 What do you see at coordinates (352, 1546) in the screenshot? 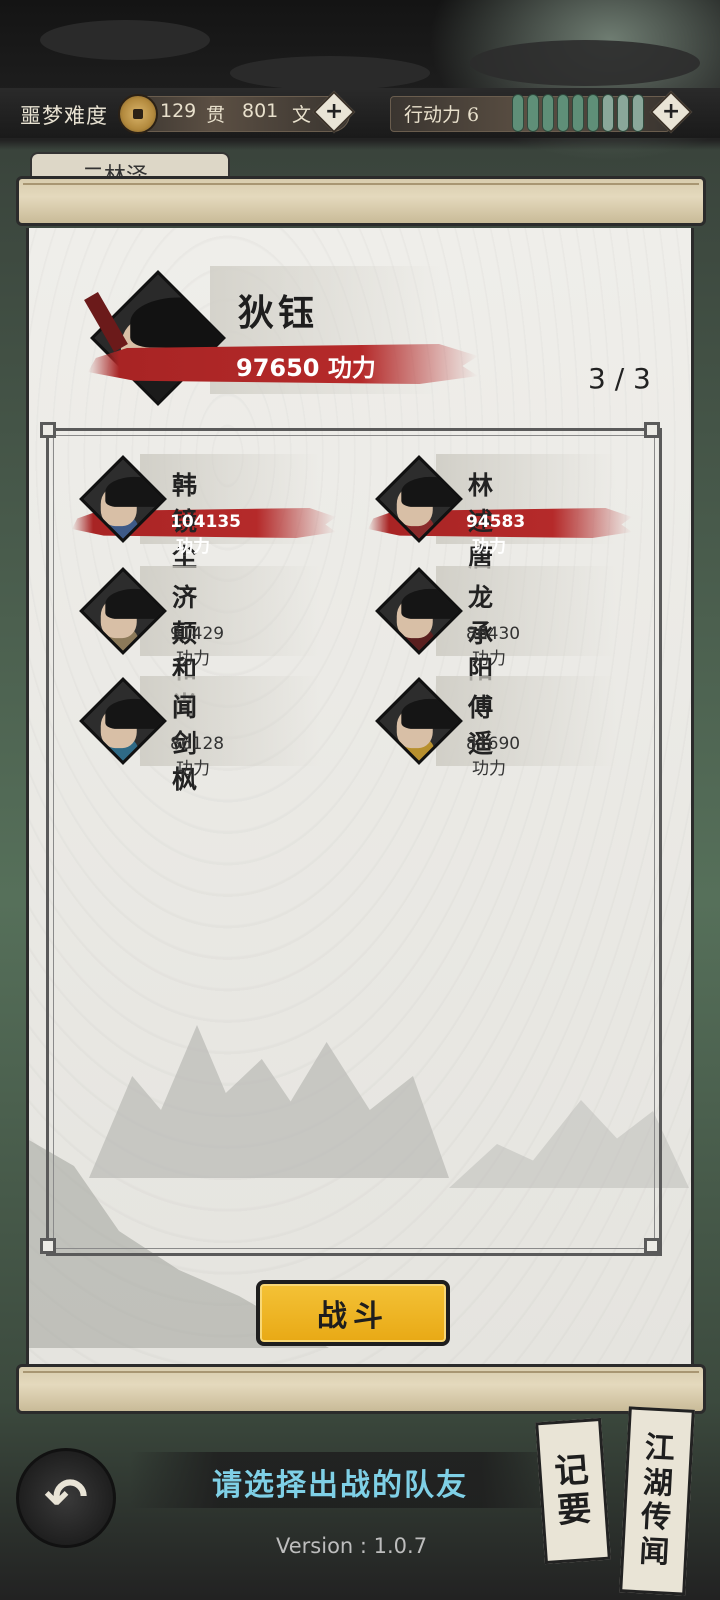
I see `version-label: Version : 1.0.7` at bounding box center [352, 1546].